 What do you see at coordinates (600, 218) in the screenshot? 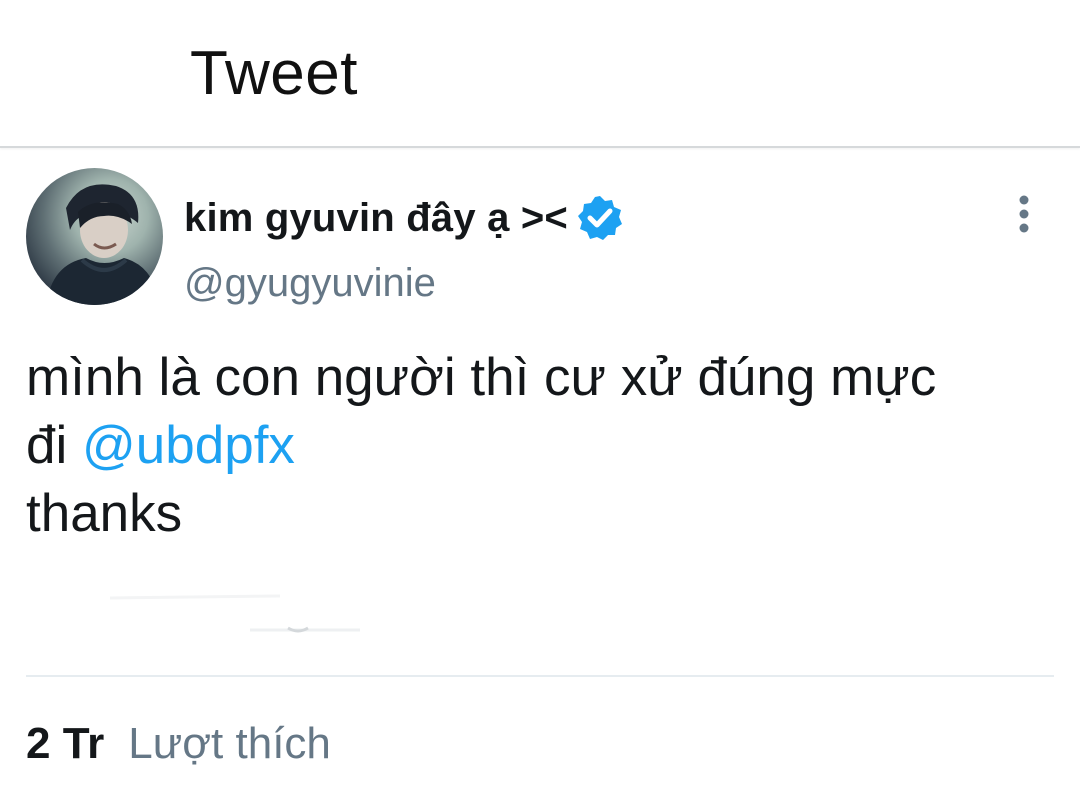
I see `verified-badge-icon` at bounding box center [600, 218].